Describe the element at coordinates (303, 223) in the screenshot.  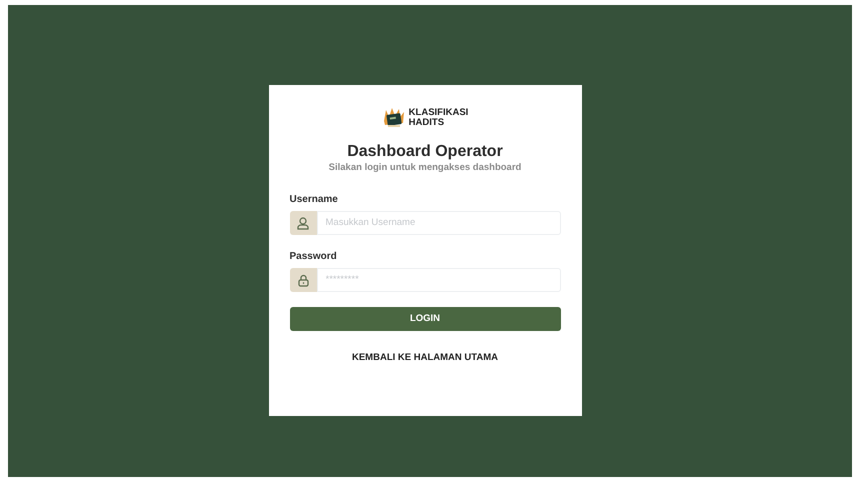
I see `user-icon` at that location.